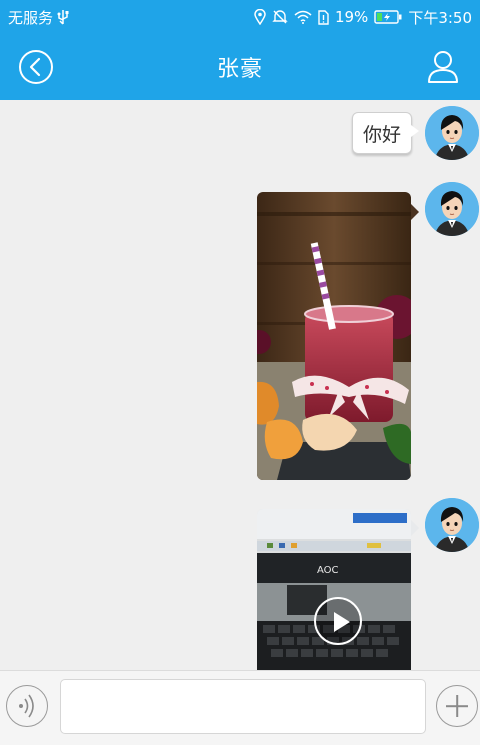 The image size is (480, 745). Describe the element at coordinates (351, 17) in the screenshot. I see `battery-percent: 19%` at that location.